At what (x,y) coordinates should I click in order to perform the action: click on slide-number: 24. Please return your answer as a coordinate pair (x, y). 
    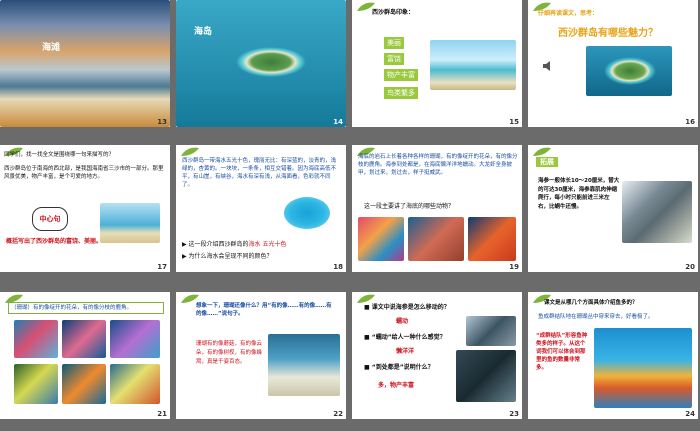
    Looking at the image, I should click on (690, 414).